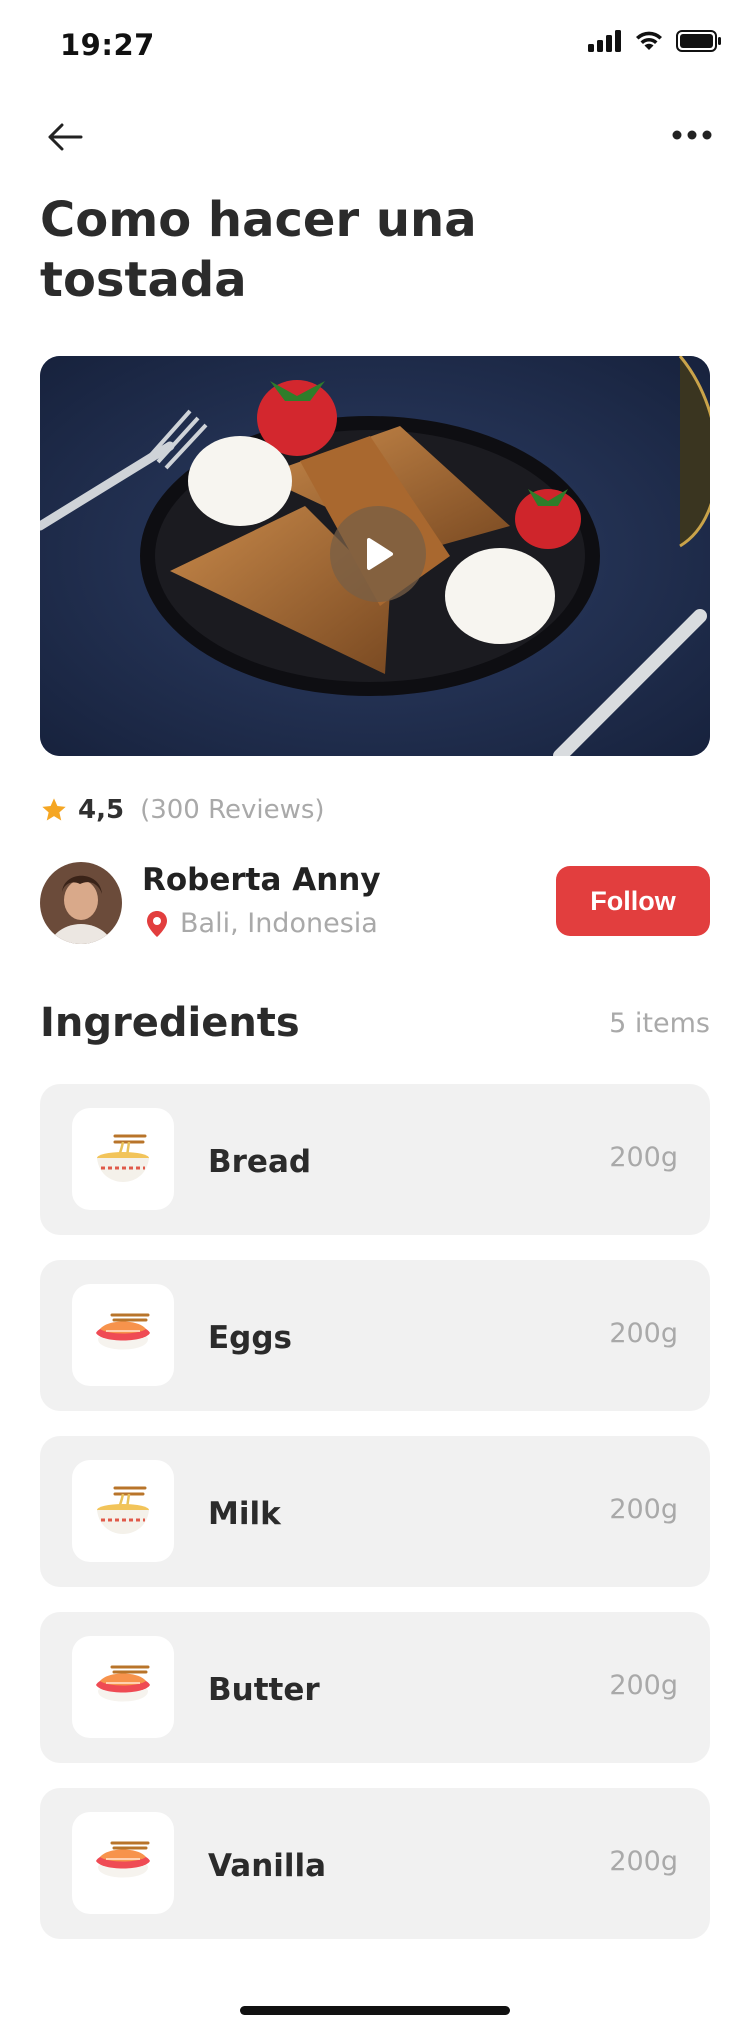 This screenshot has height=2032, width=750. What do you see at coordinates (232, 810) in the screenshot?
I see `review-count: (300 Reviews)` at bounding box center [232, 810].